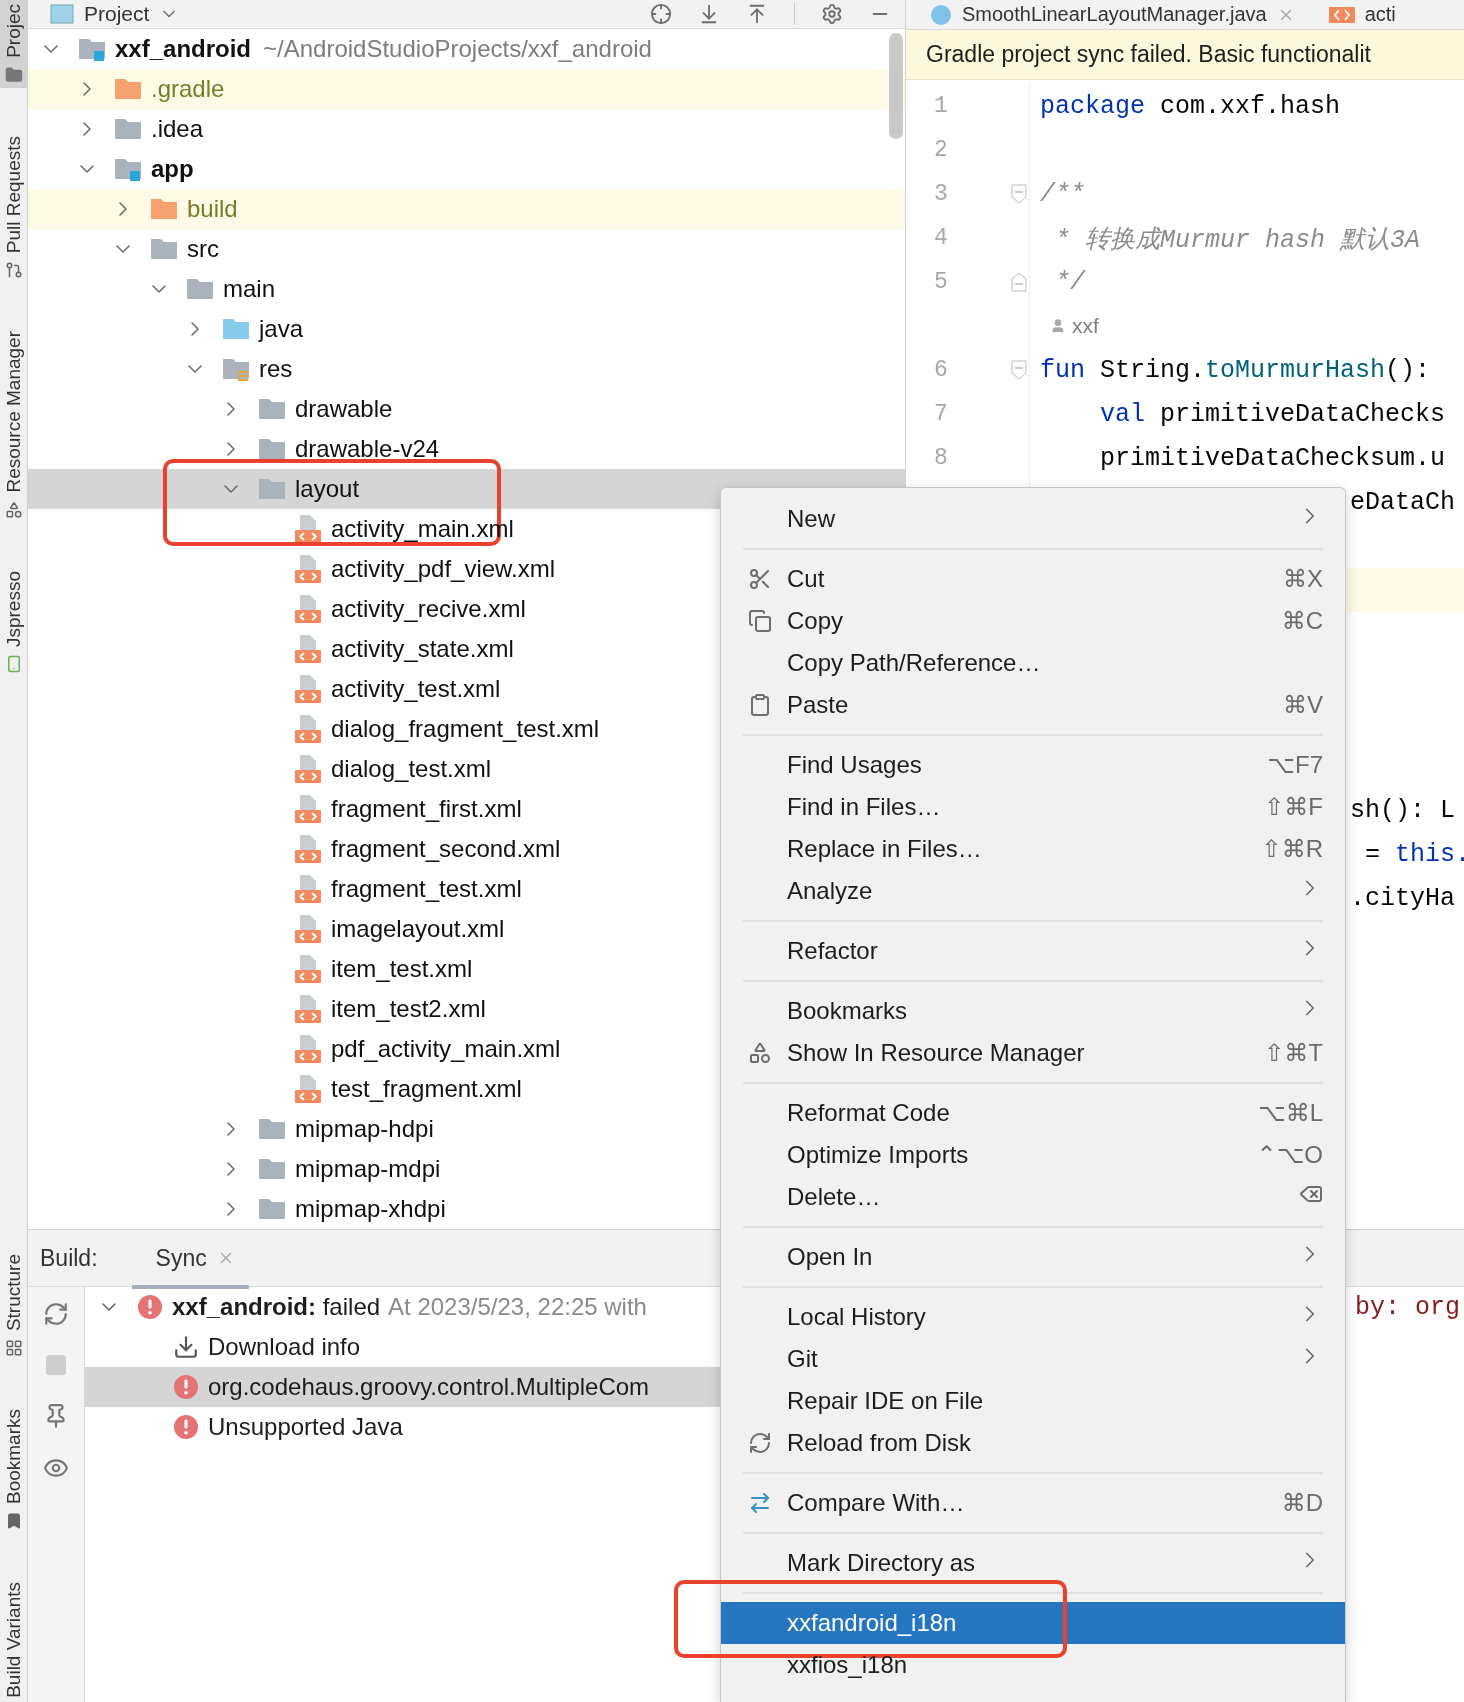 This screenshot has width=1464, height=1702. What do you see at coordinates (466, 49) in the screenshot?
I see `folder-row: xxf_android ~/AndroidStudioProjects/xxf_android` at bounding box center [466, 49].